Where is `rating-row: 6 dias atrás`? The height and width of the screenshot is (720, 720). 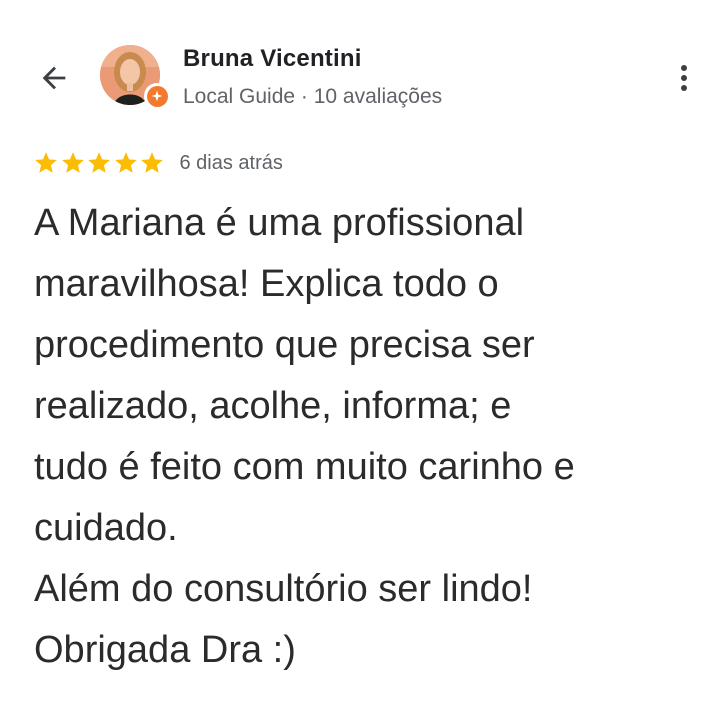
rating-row: 6 dias atrás is located at coordinates (158, 163).